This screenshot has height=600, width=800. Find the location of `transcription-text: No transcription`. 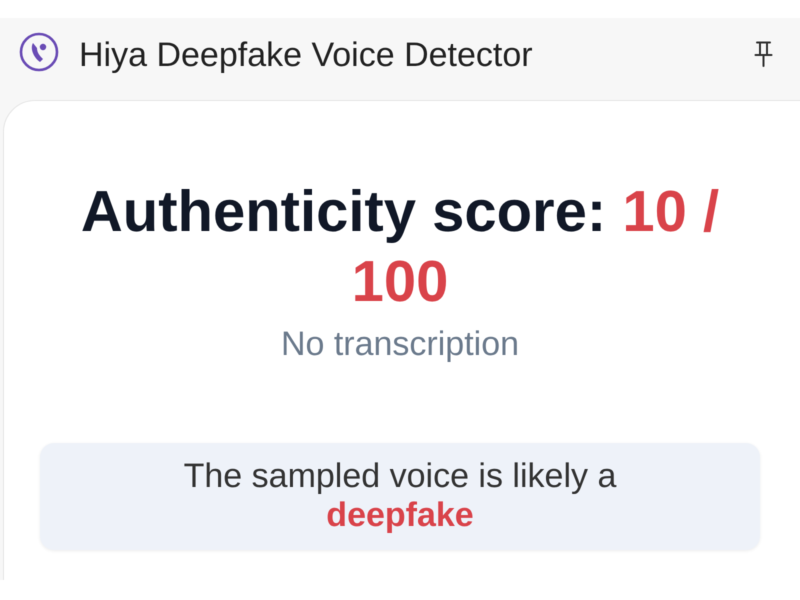

transcription-text: No transcription is located at coordinates (400, 344).